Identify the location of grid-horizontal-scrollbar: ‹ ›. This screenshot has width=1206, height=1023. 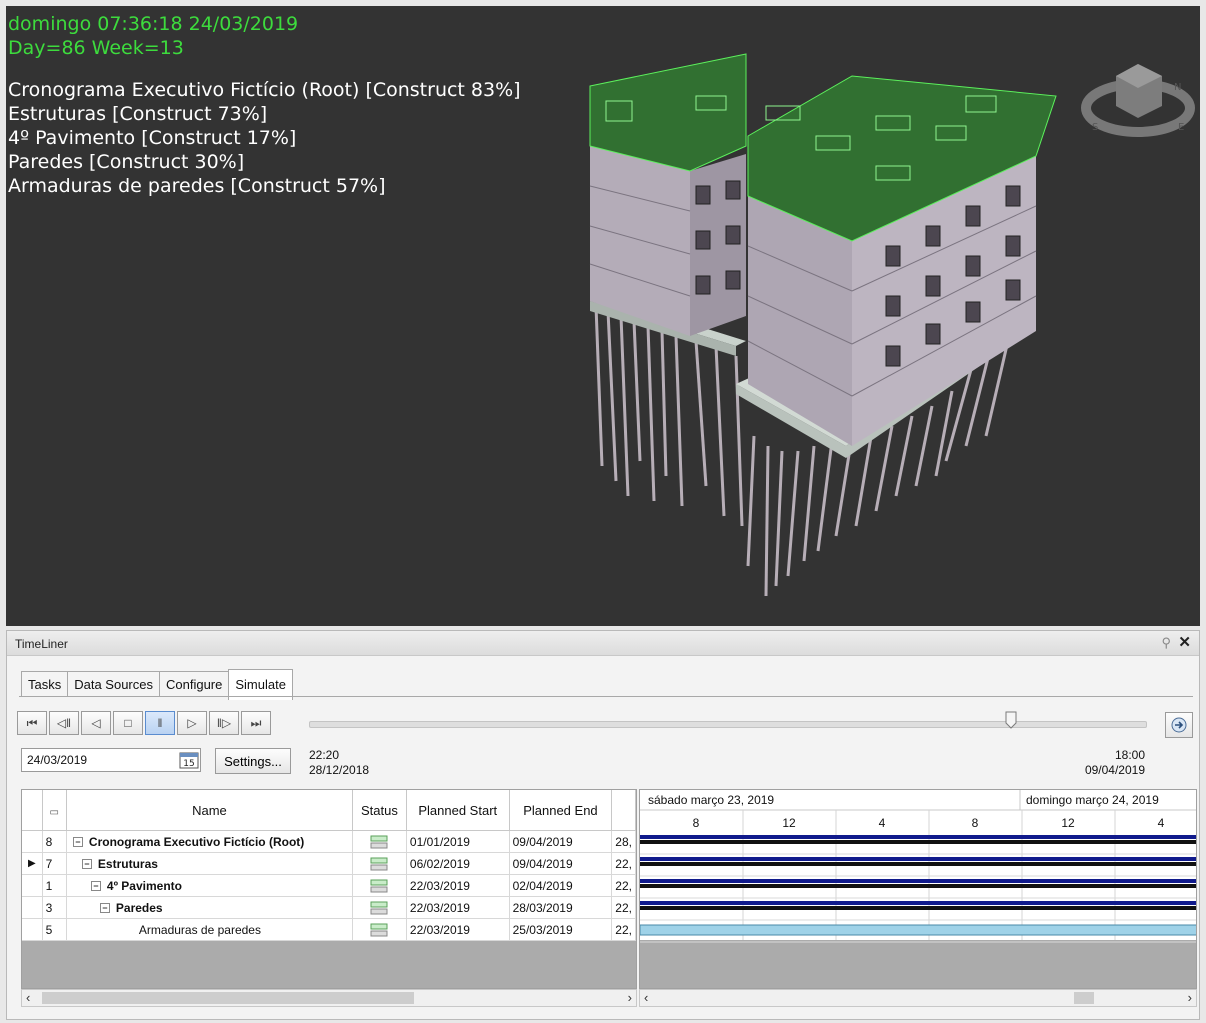
(329, 998).